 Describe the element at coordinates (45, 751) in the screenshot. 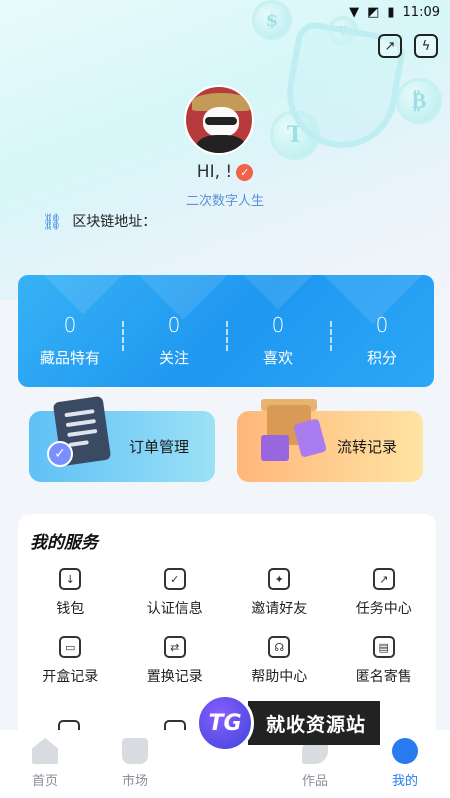

I see `home-icon` at that location.